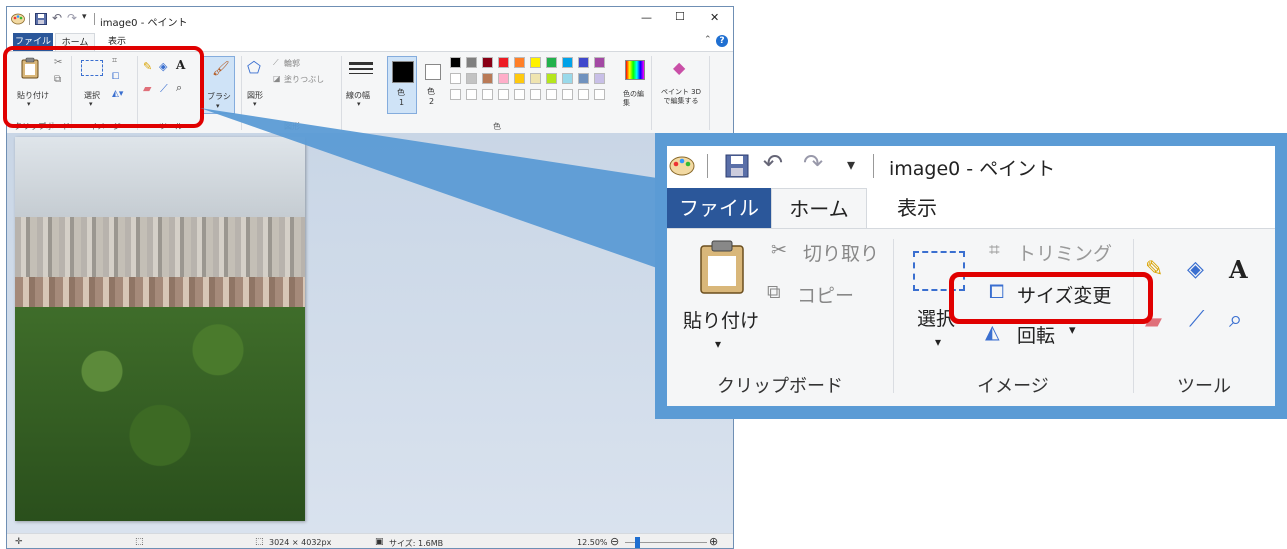  What do you see at coordinates (1072, 330) in the screenshot?
I see `rotate-dropdown-icon: ▾` at bounding box center [1072, 330].